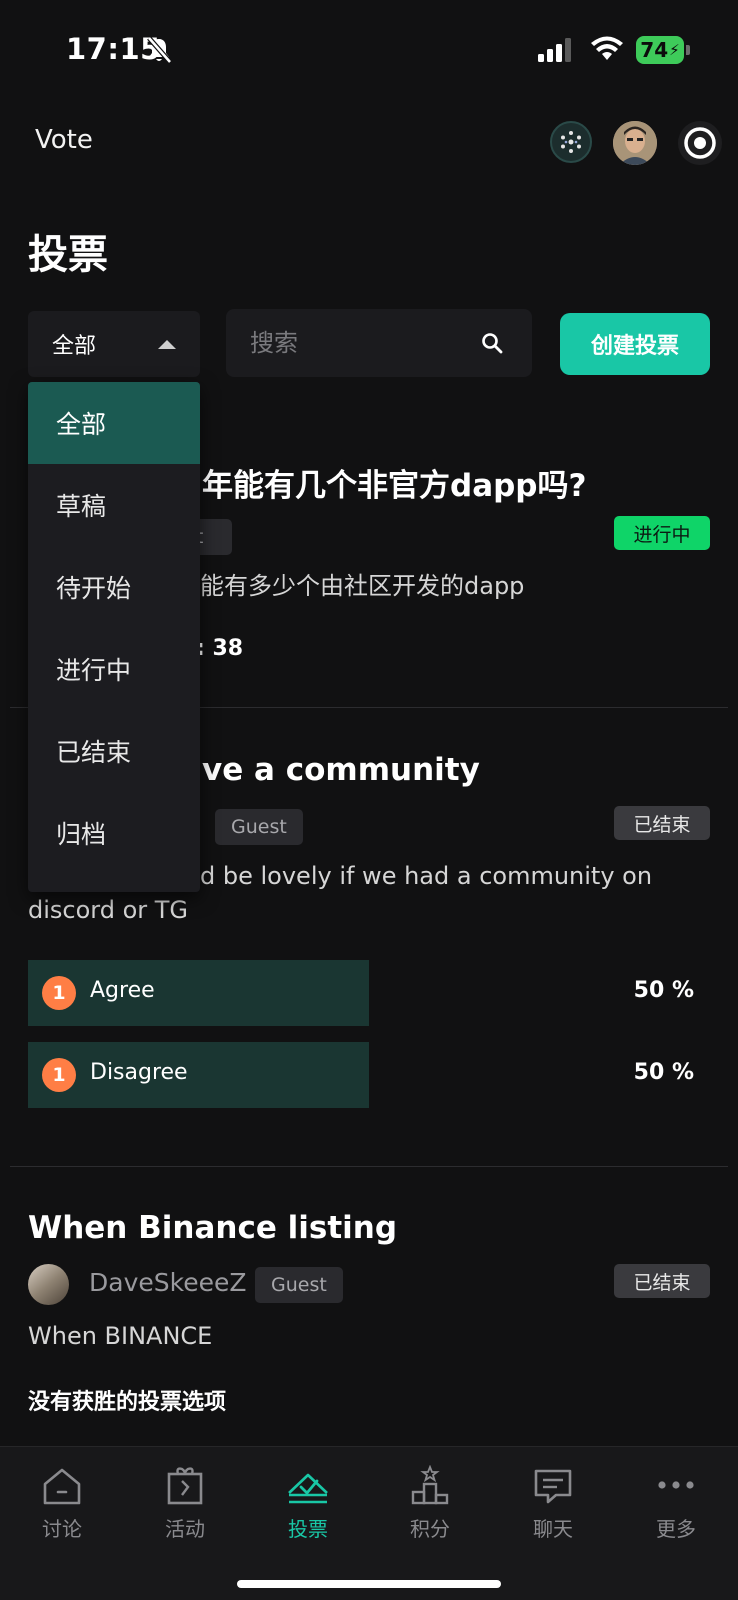  I want to click on poll-title: 年能有几个非官方dapp吗?, so click(394, 486).